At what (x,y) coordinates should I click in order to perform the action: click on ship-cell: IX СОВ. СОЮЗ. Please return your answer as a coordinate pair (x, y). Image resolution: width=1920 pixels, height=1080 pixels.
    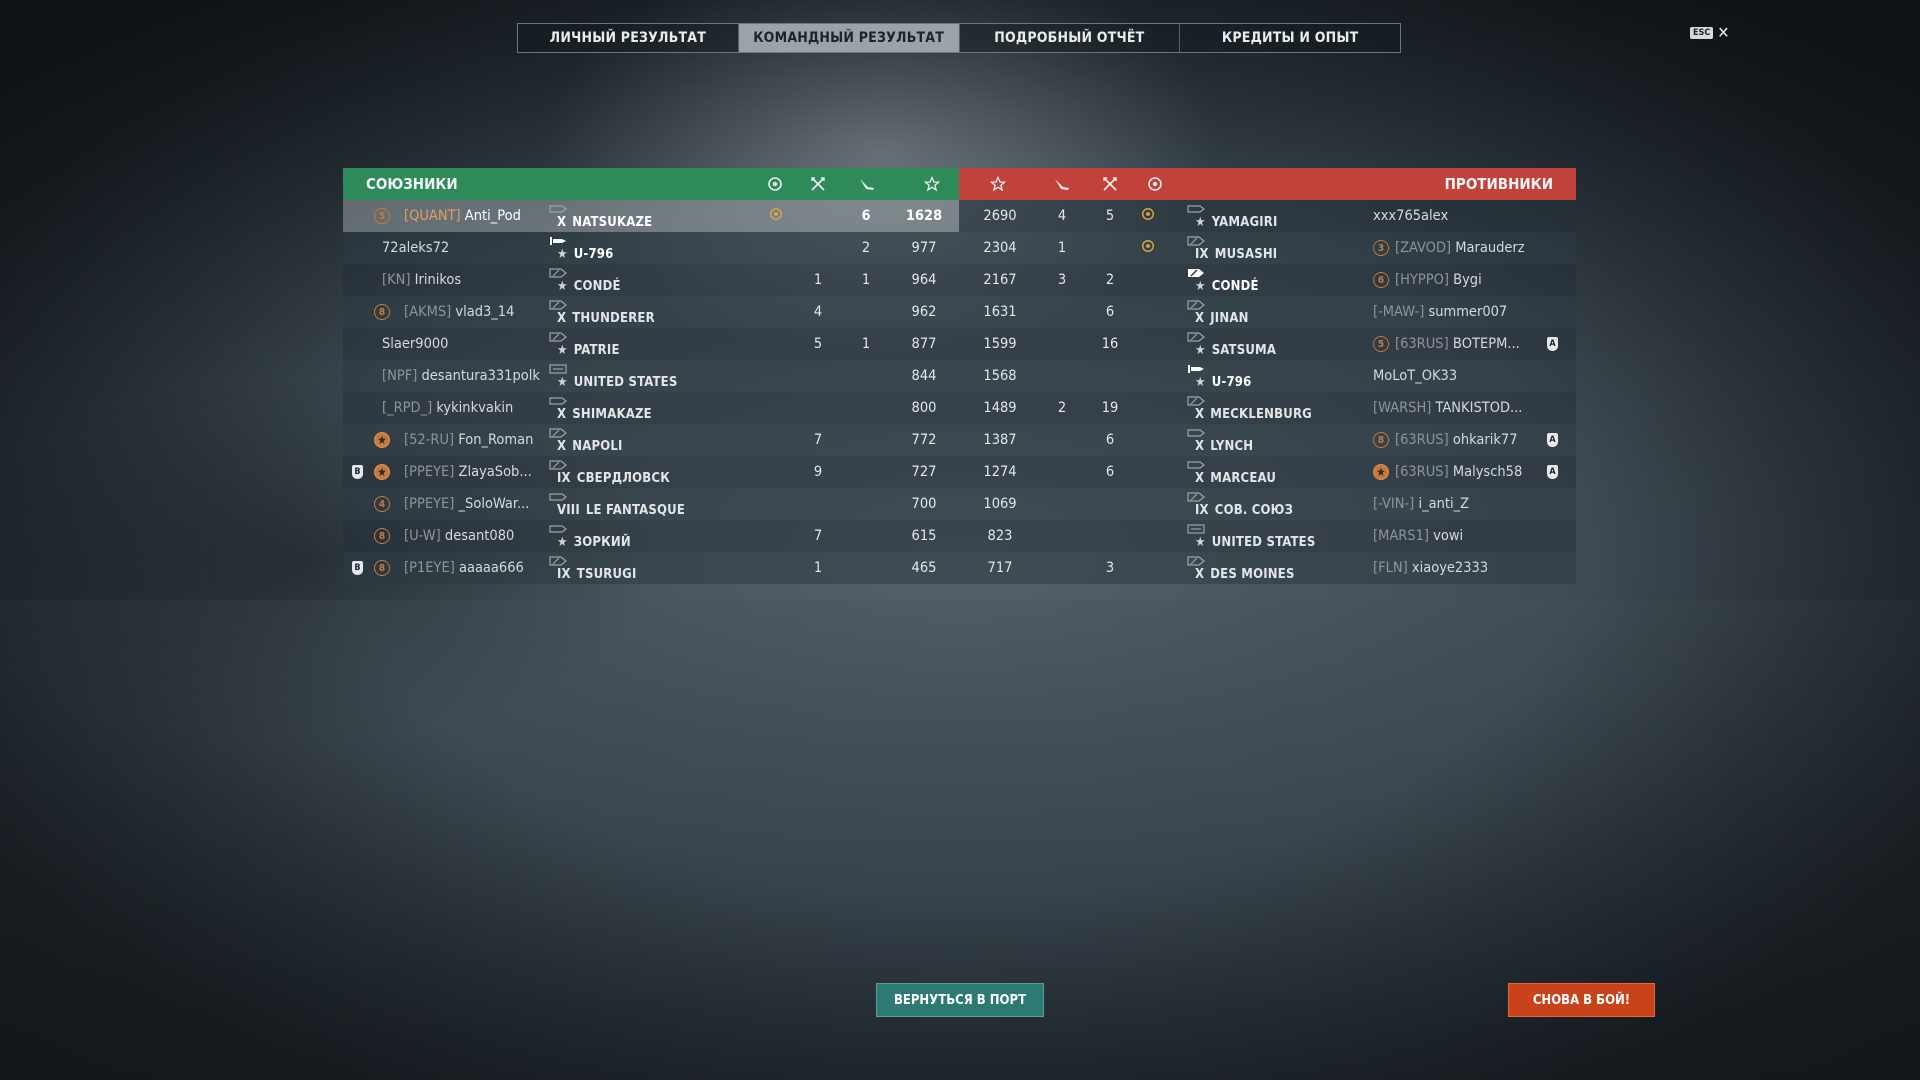
    Looking at the image, I should click on (1277, 504).